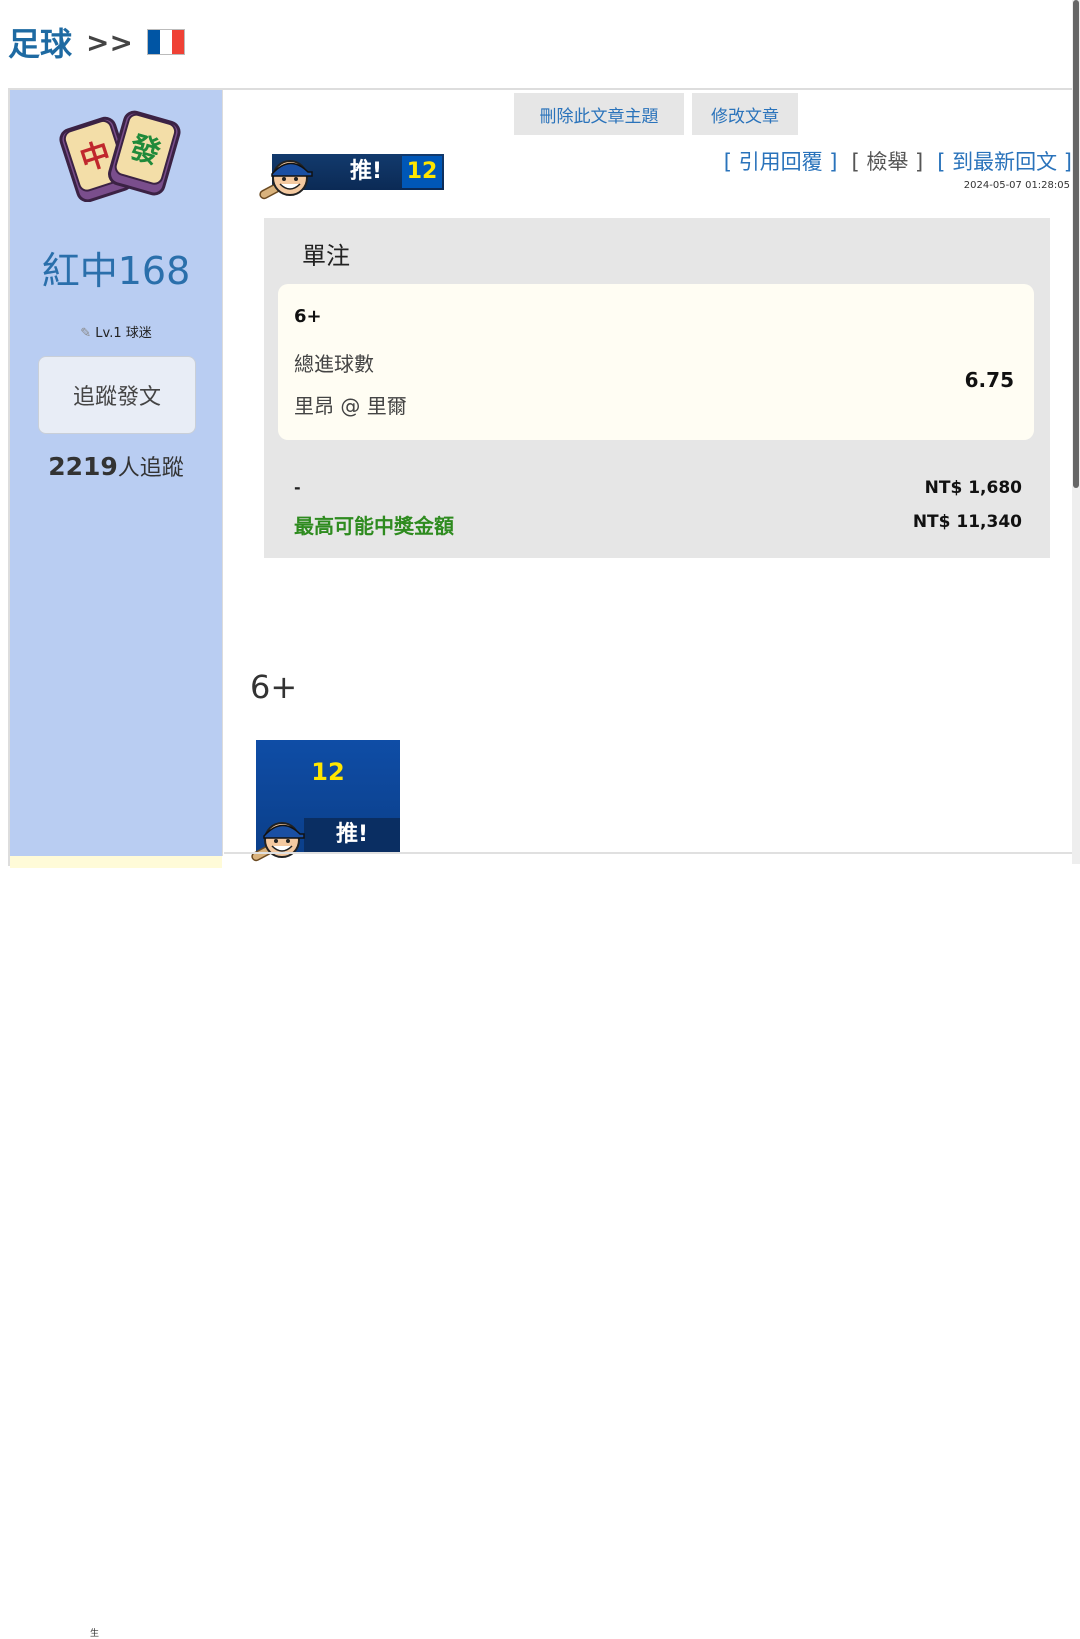 The width and height of the screenshot is (1080, 1639). What do you see at coordinates (973, 488) in the screenshot?
I see `stake-value: NT$ 1,680` at bounding box center [973, 488].